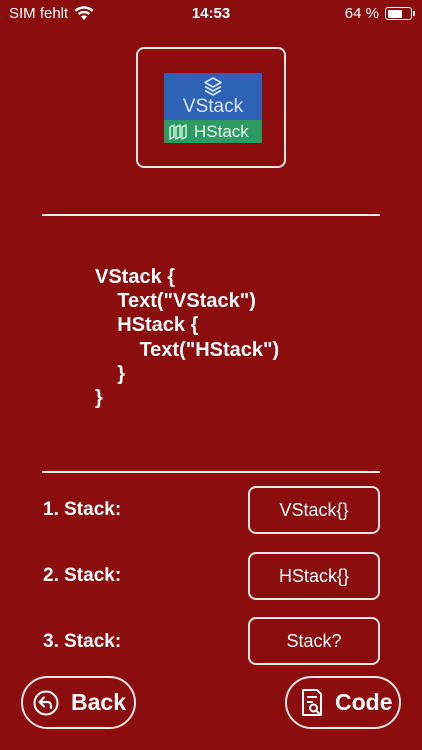  I want to click on status-right: 64 %, so click(379, 13).